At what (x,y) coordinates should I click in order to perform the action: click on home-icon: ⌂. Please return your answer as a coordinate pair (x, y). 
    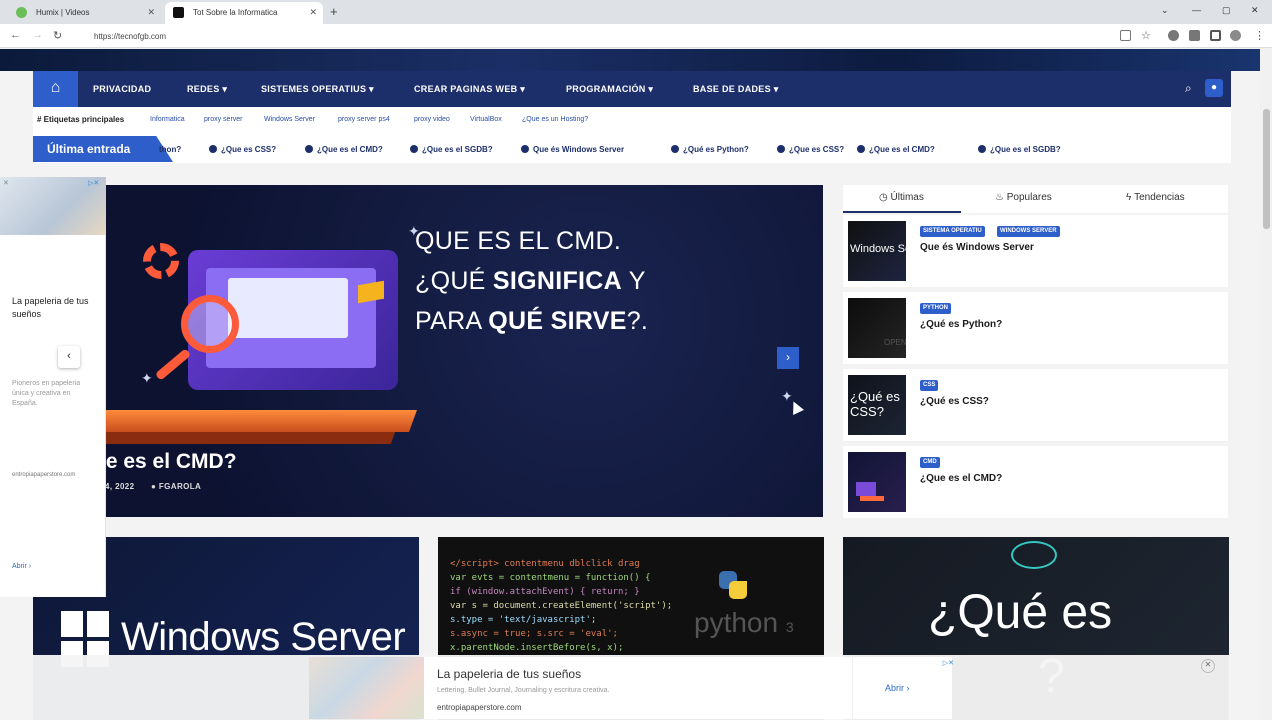
    Looking at the image, I should click on (55, 89).